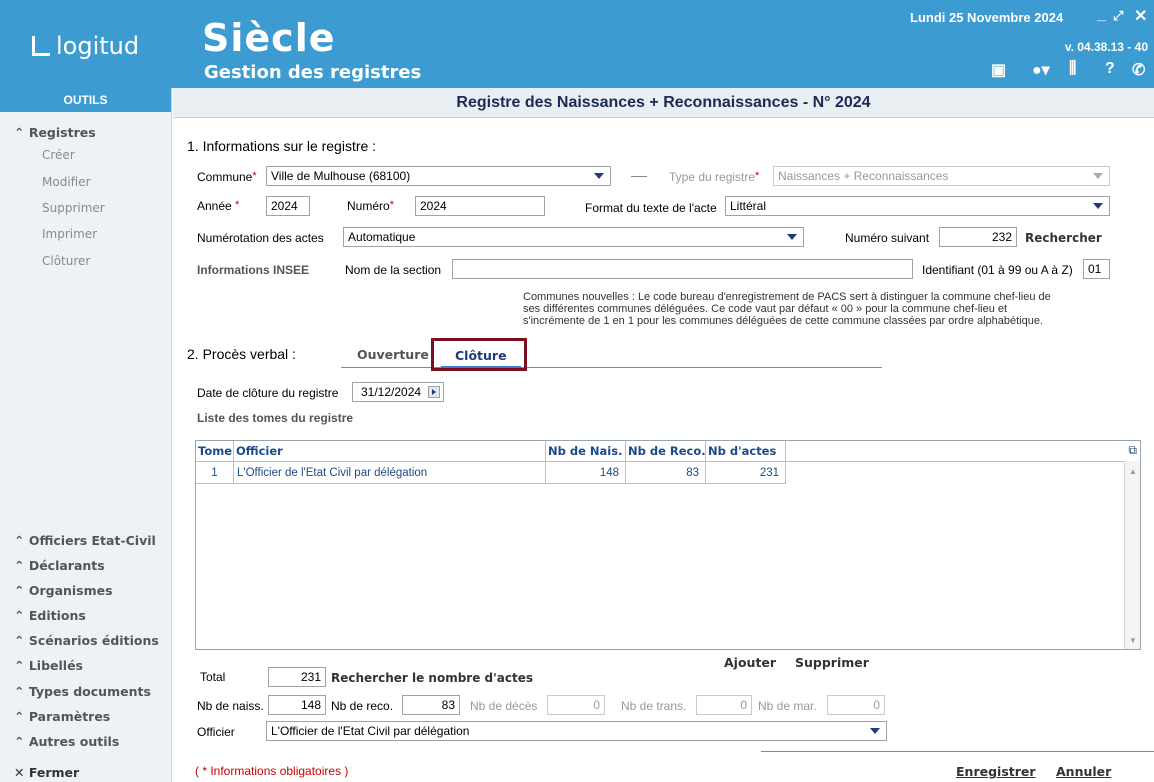  What do you see at coordinates (269, 38) in the screenshot?
I see `app-title: Siècle` at bounding box center [269, 38].